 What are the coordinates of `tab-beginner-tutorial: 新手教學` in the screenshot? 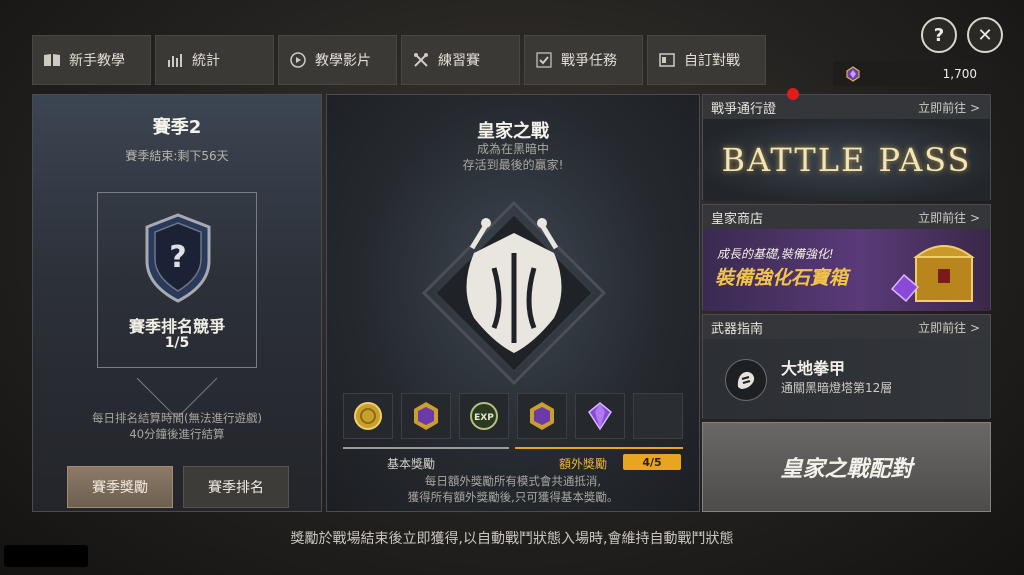 It's located at (91, 60).